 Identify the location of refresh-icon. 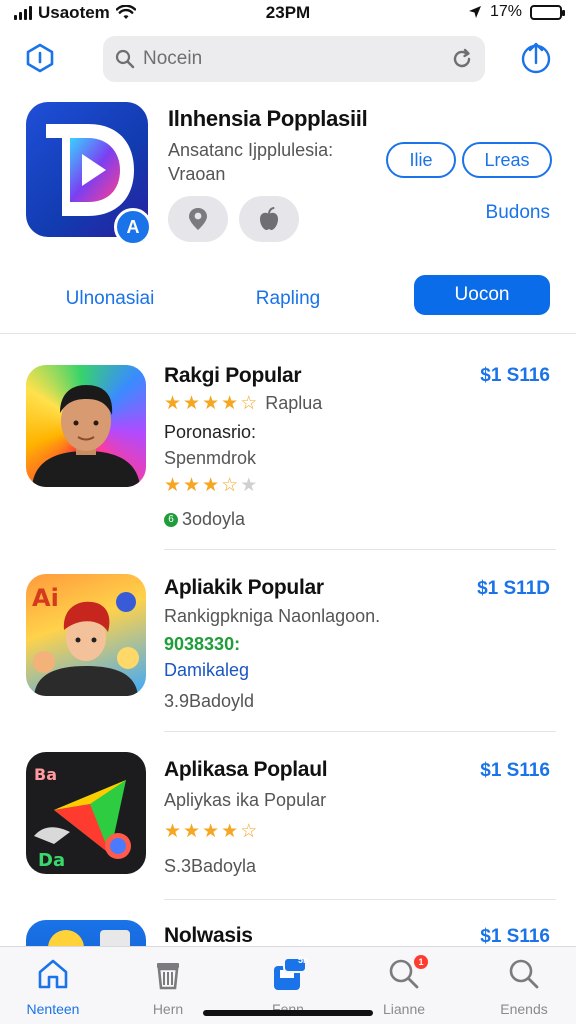
(462, 59).